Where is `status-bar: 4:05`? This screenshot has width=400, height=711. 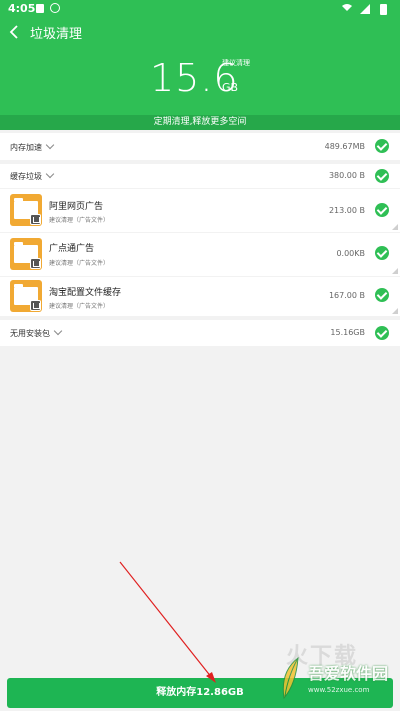 status-bar: 4:05 is located at coordinates (200, 9).